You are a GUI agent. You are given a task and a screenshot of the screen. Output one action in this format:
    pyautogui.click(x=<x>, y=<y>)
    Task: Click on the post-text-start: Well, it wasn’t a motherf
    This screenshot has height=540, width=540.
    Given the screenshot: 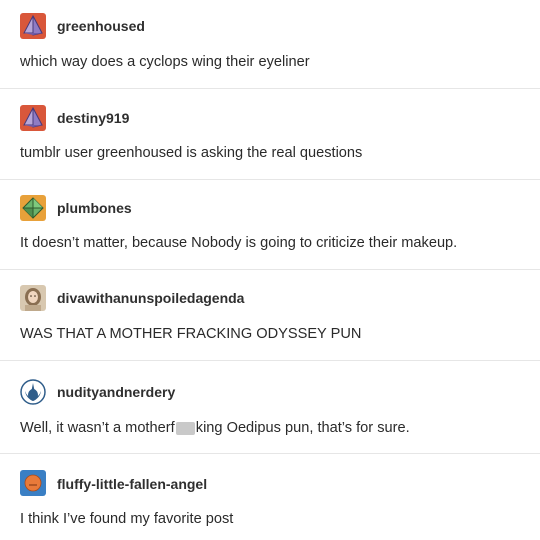 What is the action you would take?
    pyautogui.click(x=97, y=428)
    